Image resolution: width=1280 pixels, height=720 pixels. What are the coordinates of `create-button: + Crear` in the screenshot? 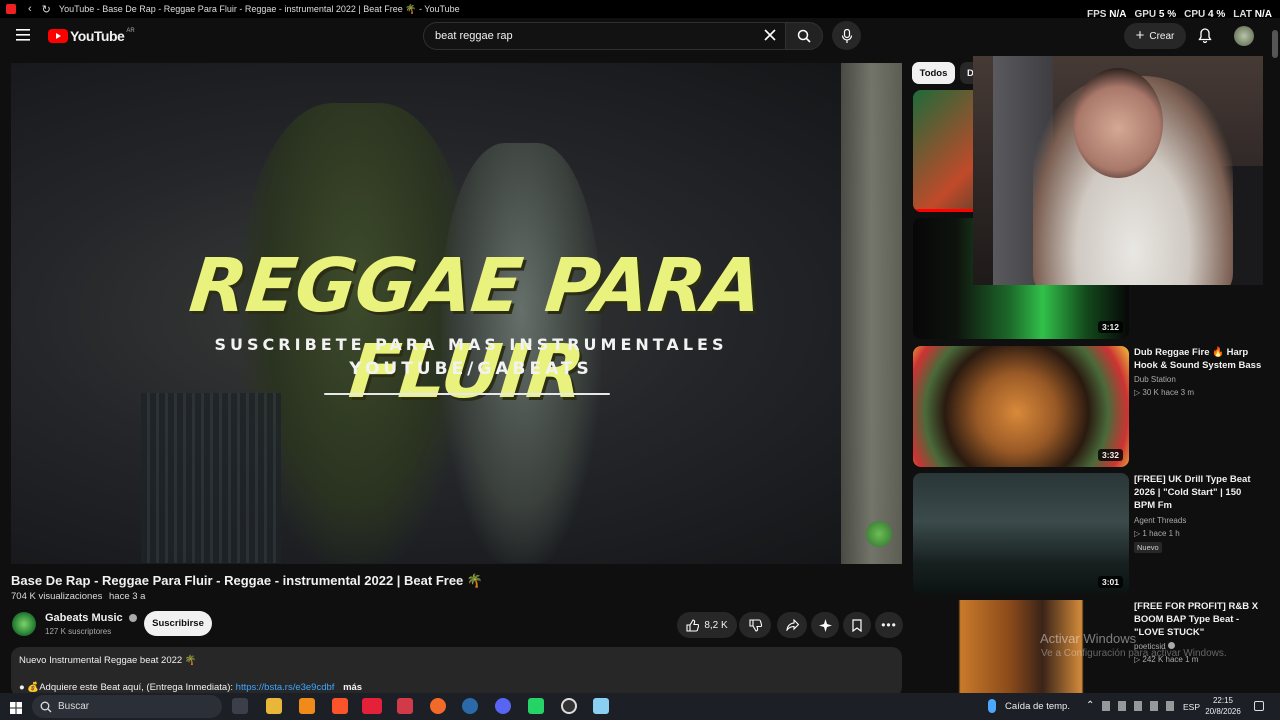 It's located at (1155, 36).